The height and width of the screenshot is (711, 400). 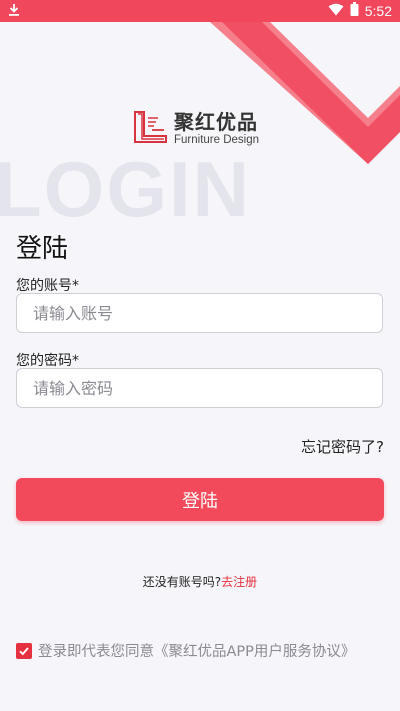 What do you see at coordinates (47, 361) in the screenshot?
I see `password-label: 您的密码*` at bounding box center [47, 361].